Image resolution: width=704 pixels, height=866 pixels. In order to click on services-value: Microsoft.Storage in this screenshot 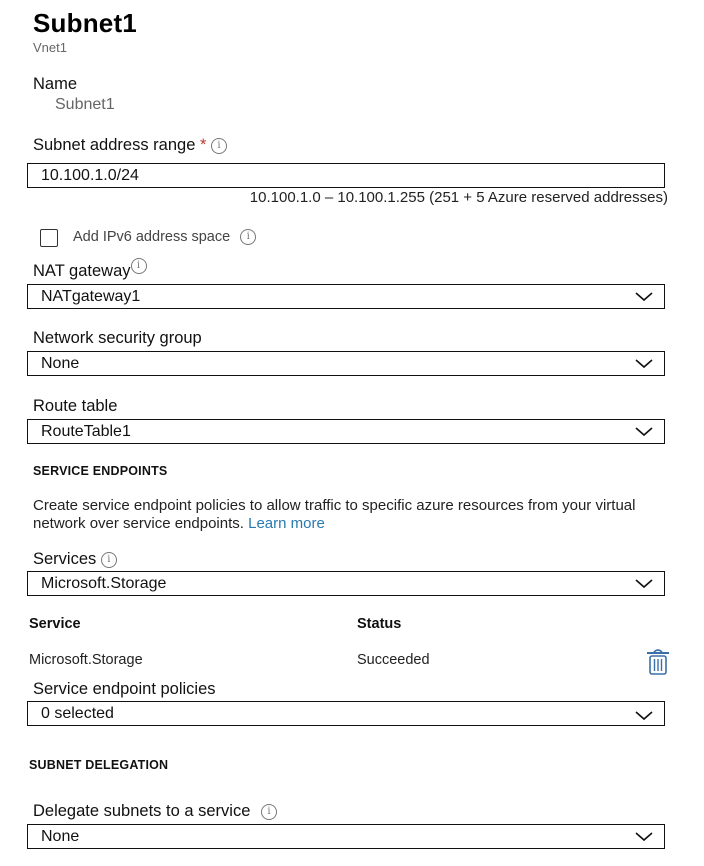, I will do `click(104, 583)`.